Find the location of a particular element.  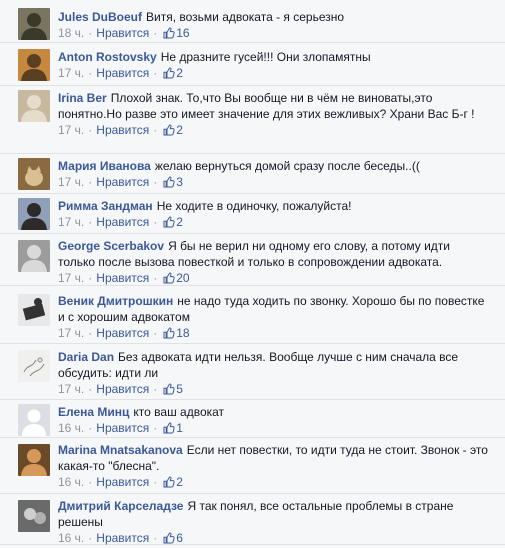

comment-timestamp: 18 ч. is located at coordinates (71, 33).